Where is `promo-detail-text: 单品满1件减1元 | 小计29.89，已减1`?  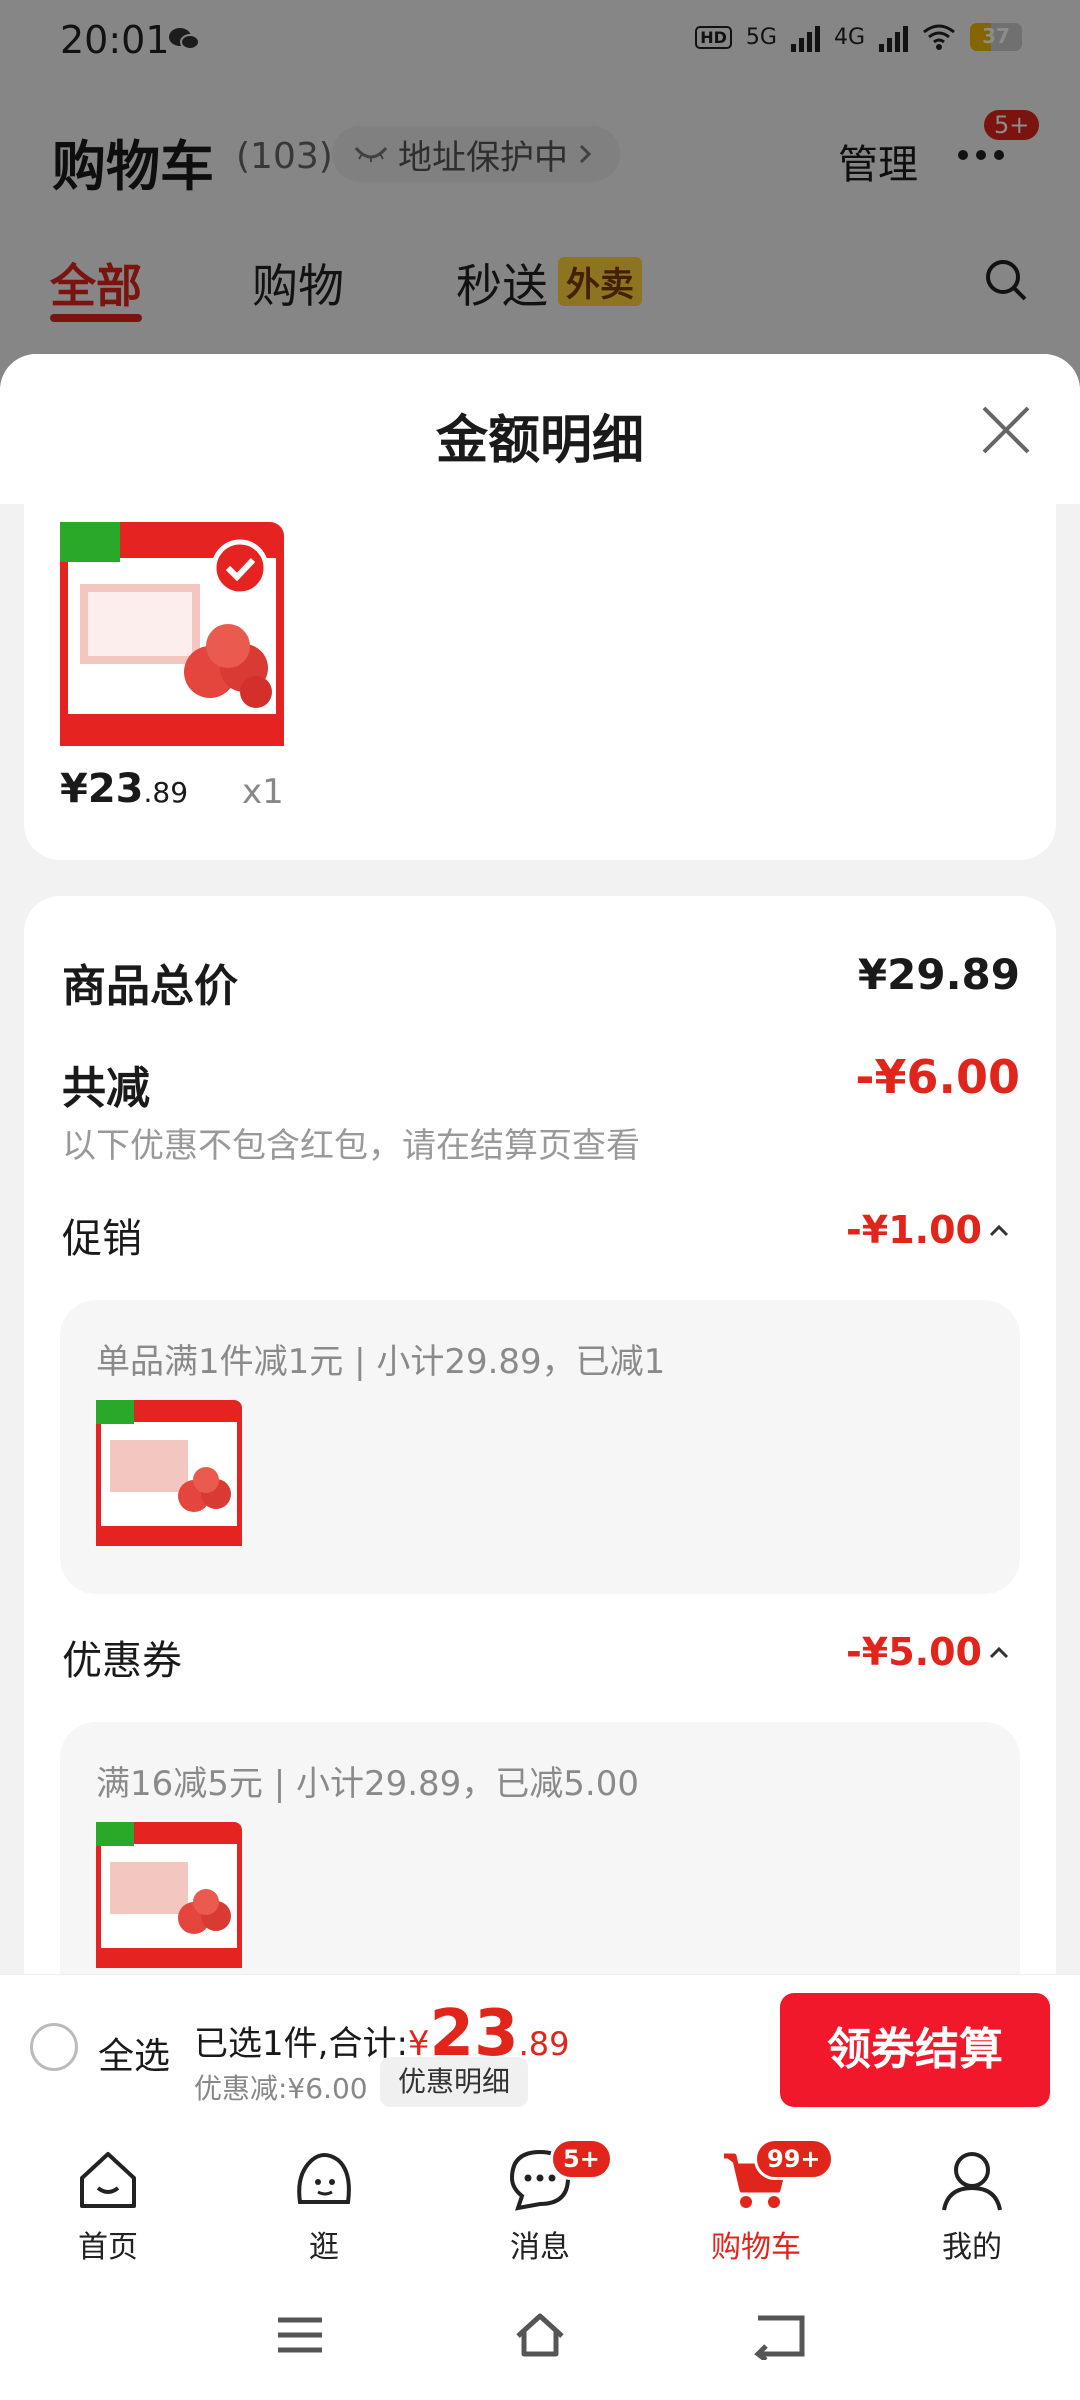
promo-detail-text: 单品满1件减1元 | 小计29.89，已减1 is located at coordinates (381, 1362).